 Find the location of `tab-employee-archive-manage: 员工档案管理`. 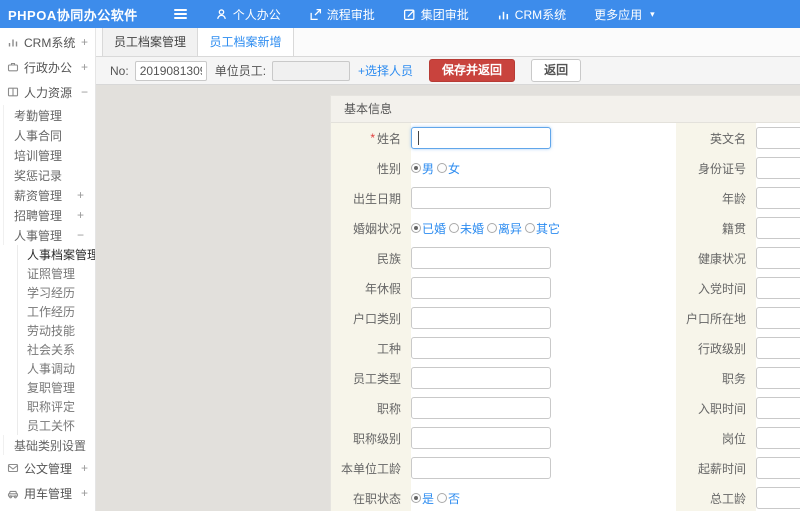

tab-employee-archive-manage: 员工档案管理 is located at coordinates (150, 42).